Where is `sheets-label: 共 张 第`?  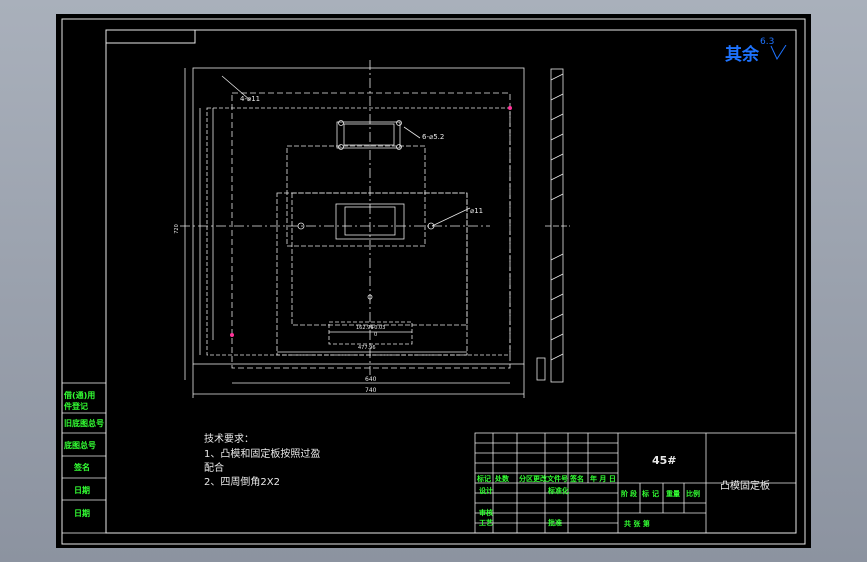 sheets-label: 共 张 第 is located at coordinates (637, 524).